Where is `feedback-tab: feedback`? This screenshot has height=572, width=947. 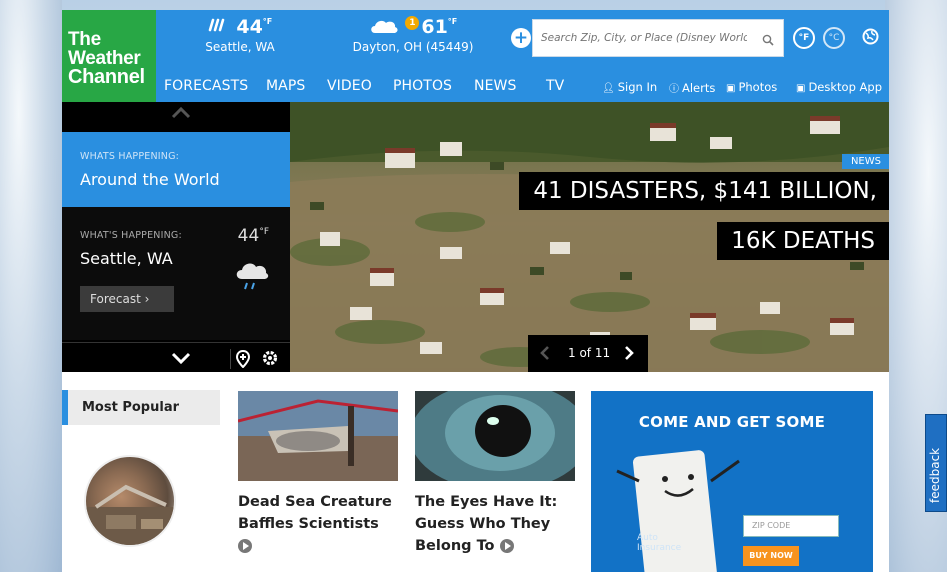
feedback-tab: feedback is located at coordinates (936, 463).